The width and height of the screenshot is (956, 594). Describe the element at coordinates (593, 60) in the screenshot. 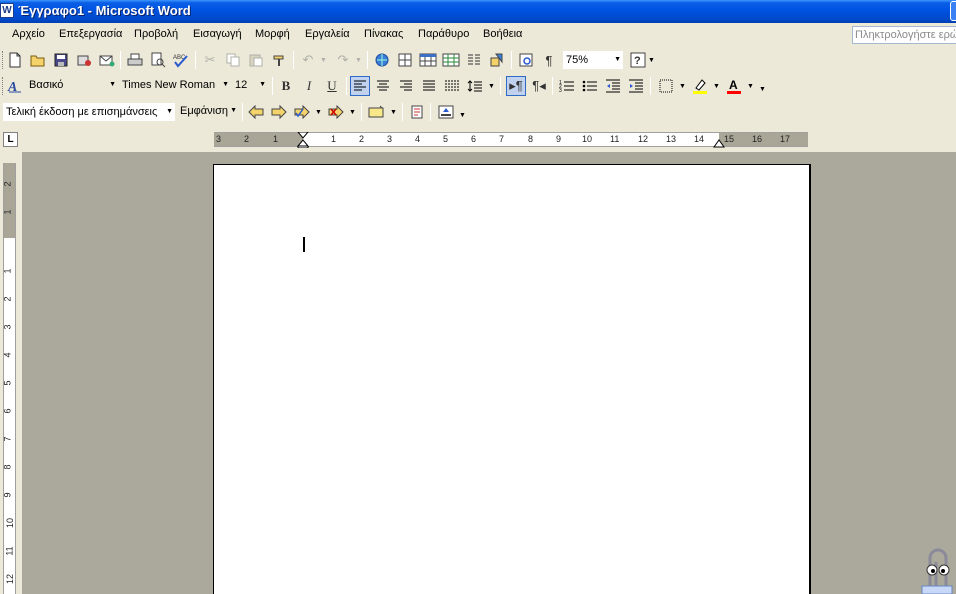

I see `zoom-combo: 75% ▼` at that location.